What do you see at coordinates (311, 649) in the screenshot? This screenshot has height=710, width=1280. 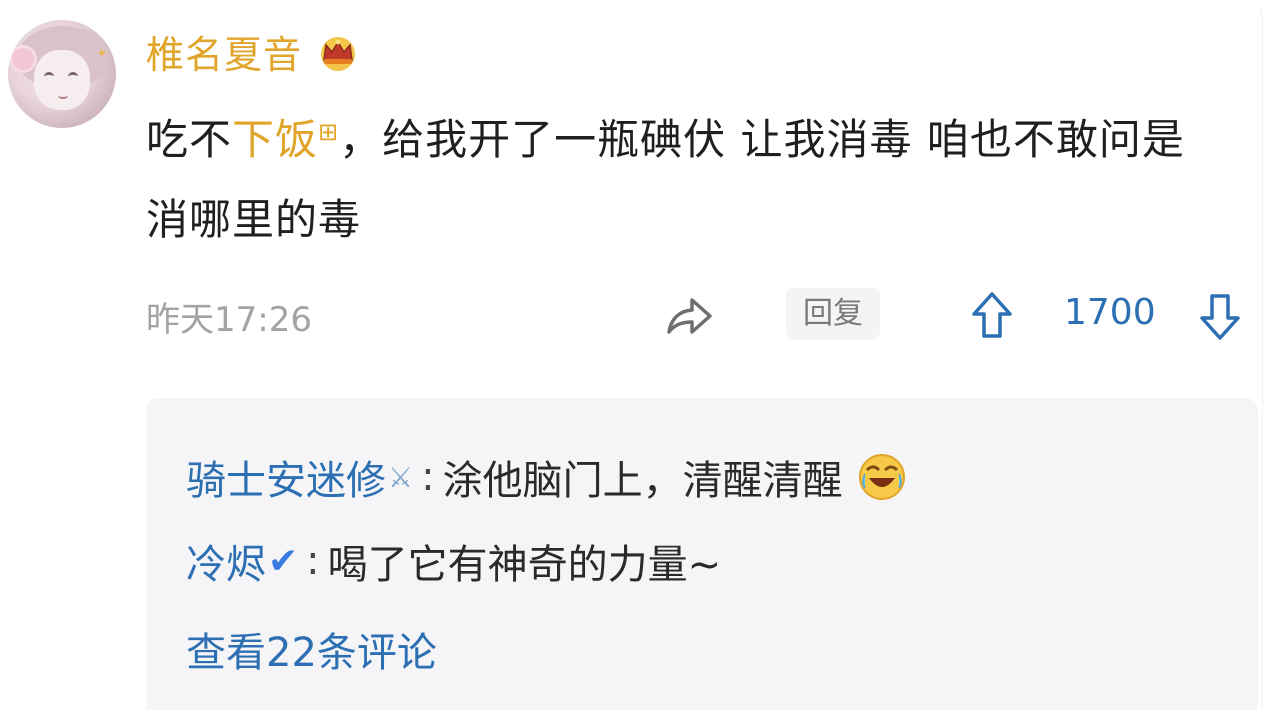 I see `view-more-comments-link: 查看22条评论` at bounding box center [311, 649].